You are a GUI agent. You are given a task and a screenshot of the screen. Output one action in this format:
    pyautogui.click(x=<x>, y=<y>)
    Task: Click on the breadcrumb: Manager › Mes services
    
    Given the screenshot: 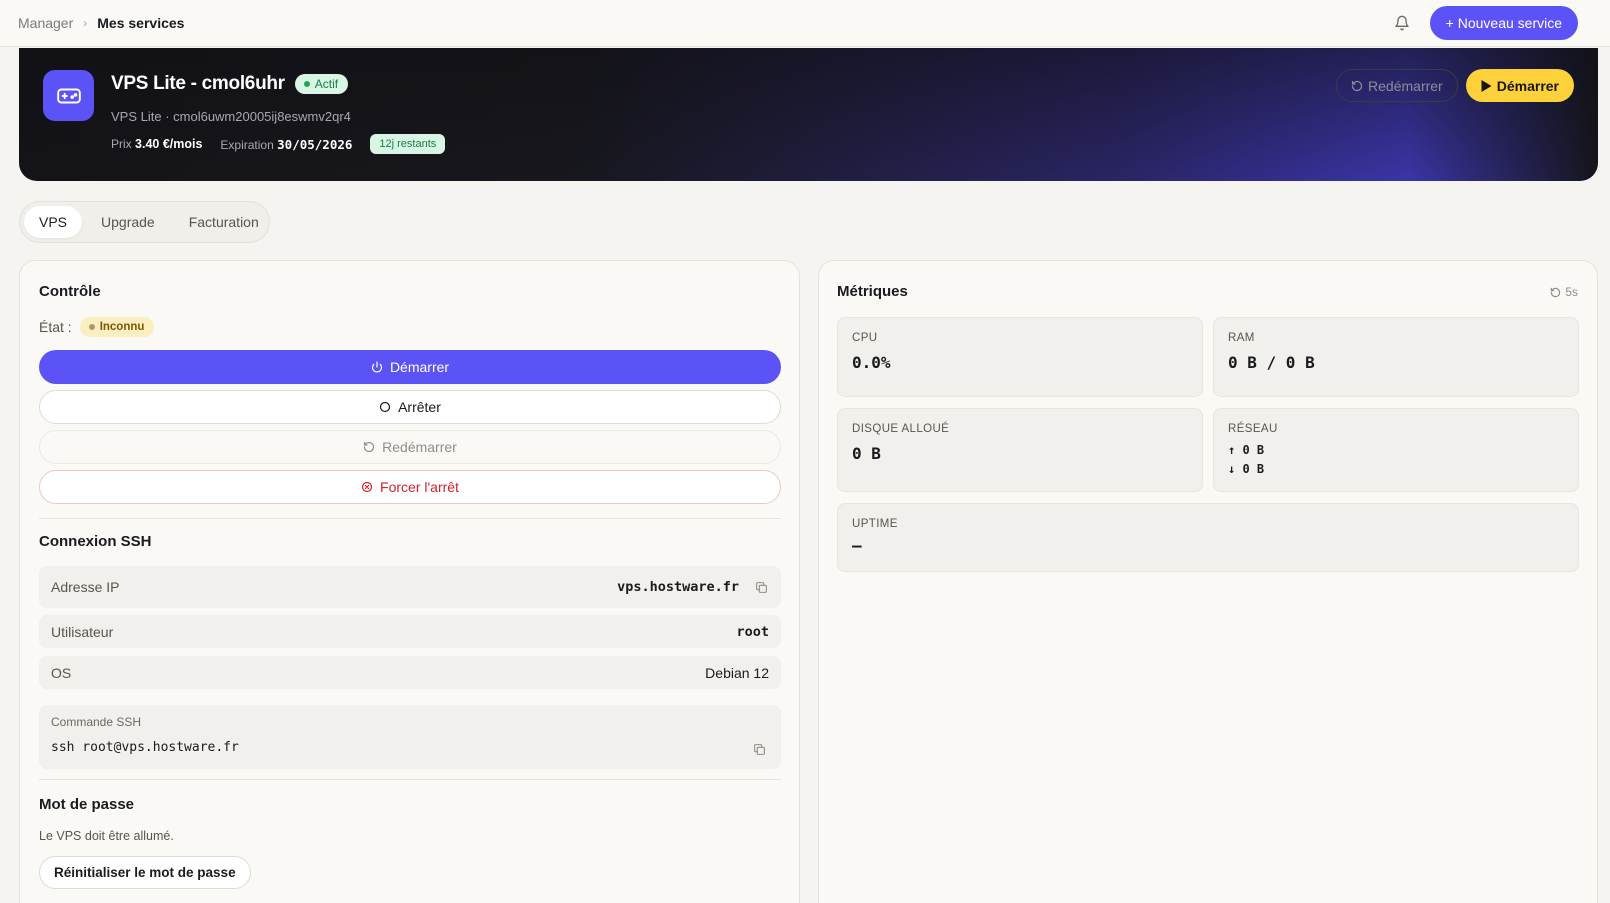 What is the action you would take?
    pyautogui.click(x=101, y=23)
    